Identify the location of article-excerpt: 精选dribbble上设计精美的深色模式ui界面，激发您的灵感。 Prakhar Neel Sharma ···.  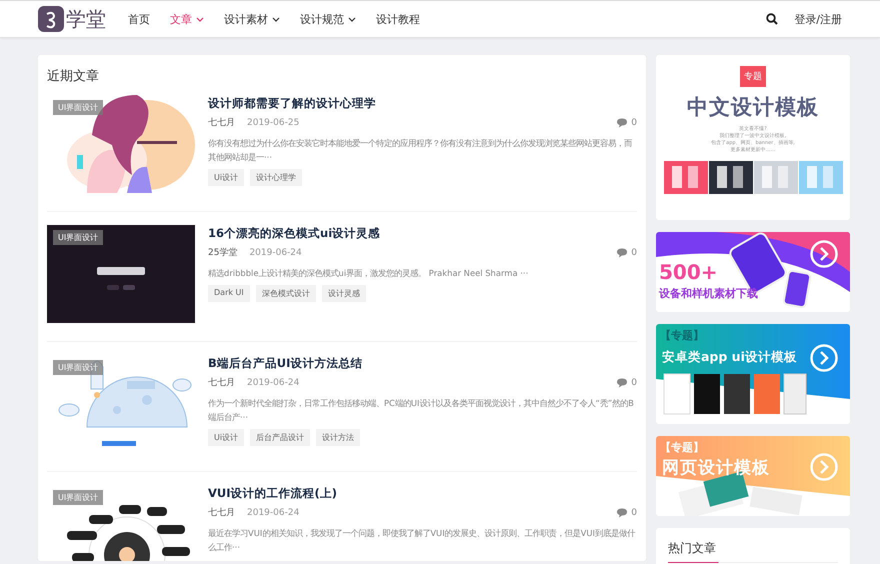
(369, 273).